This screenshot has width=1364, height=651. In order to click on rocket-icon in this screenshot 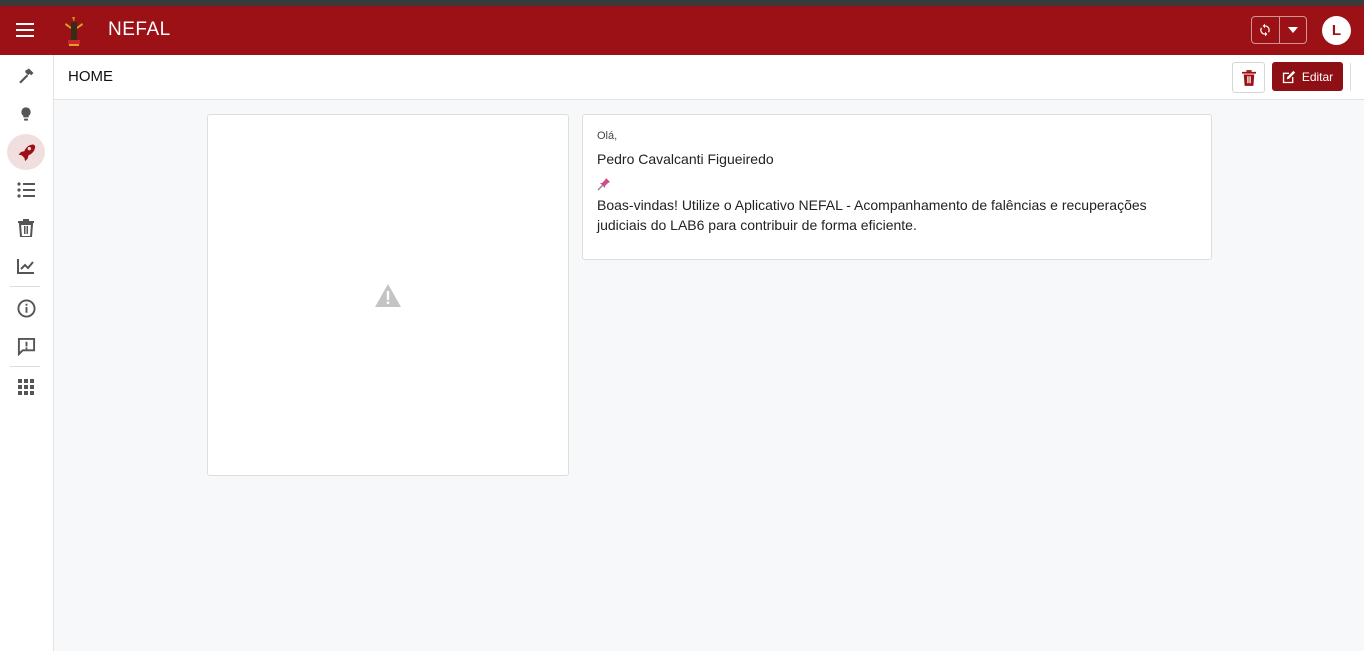, I will do `click(27, 153)`.